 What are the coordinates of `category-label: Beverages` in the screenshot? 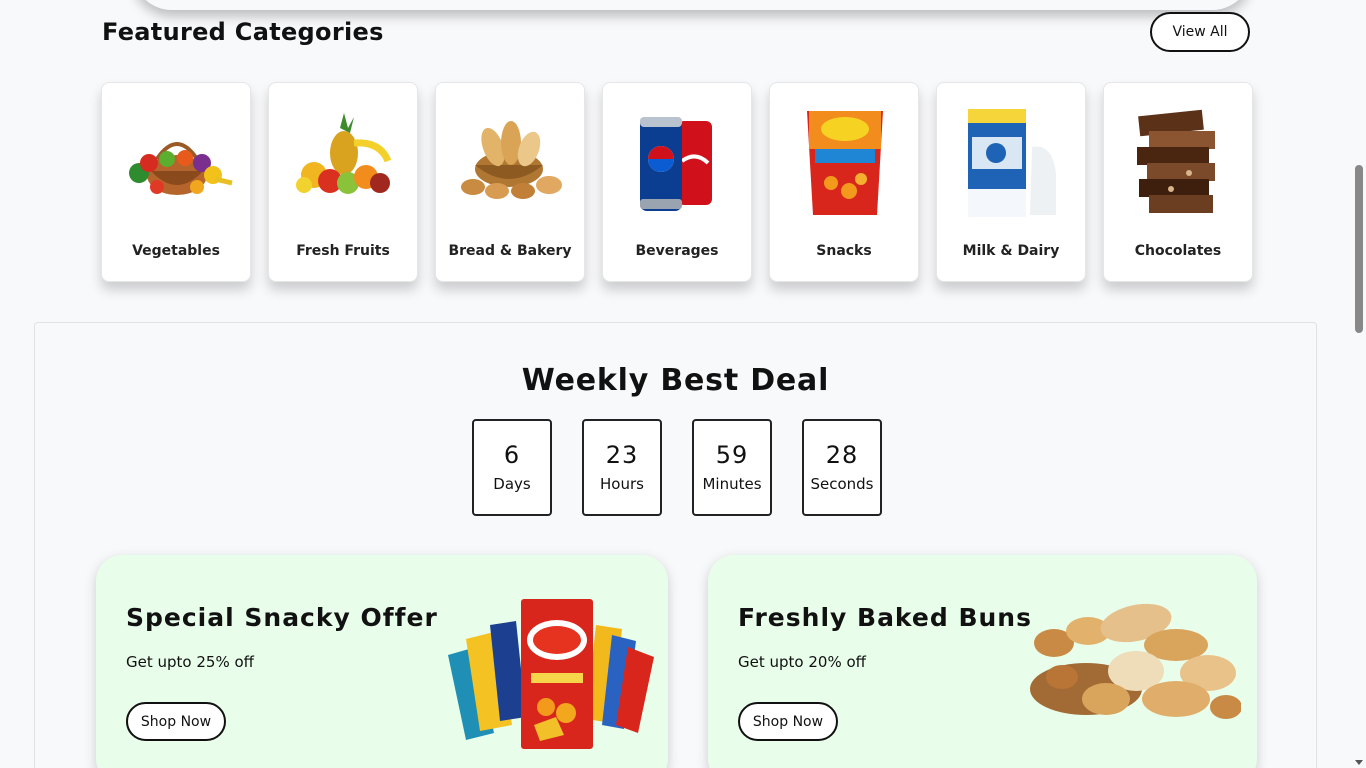 It's located at (677, 251).